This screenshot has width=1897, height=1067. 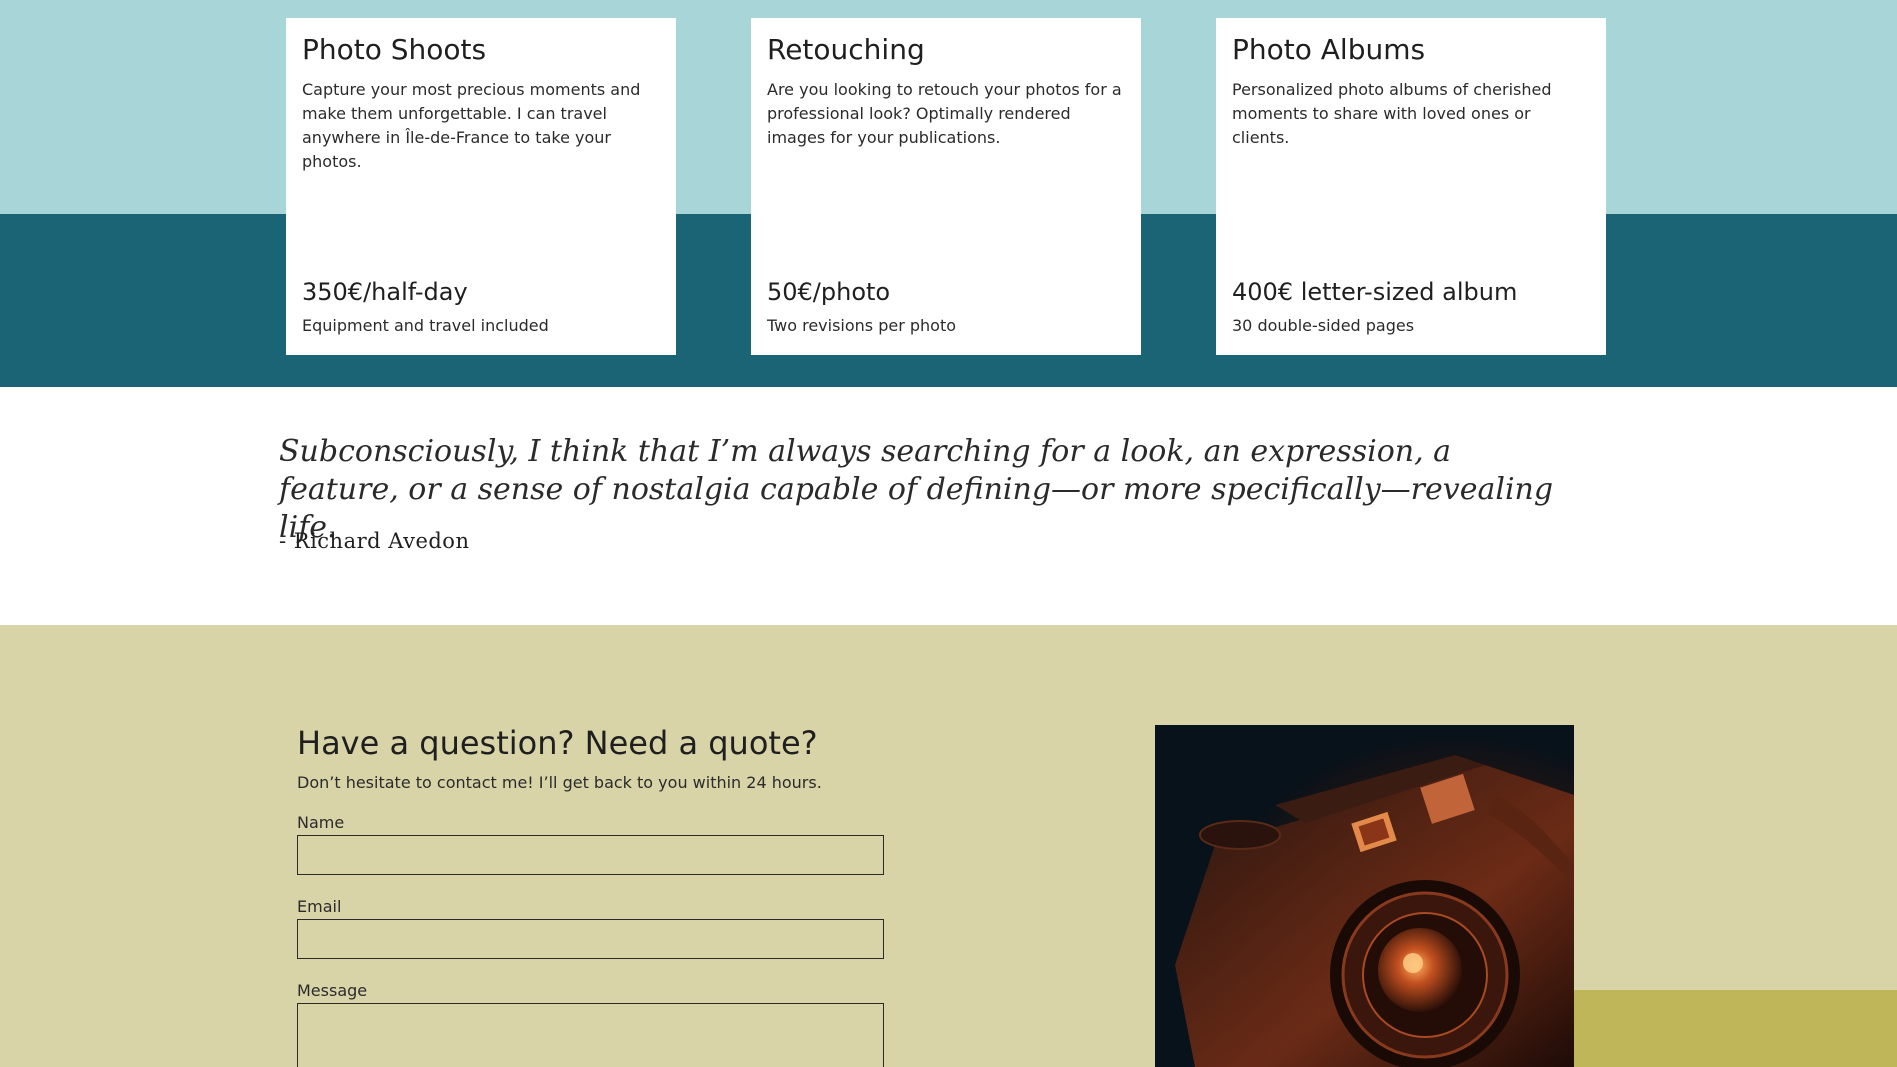 I want to click on name-field, so click(x=590, y=855).